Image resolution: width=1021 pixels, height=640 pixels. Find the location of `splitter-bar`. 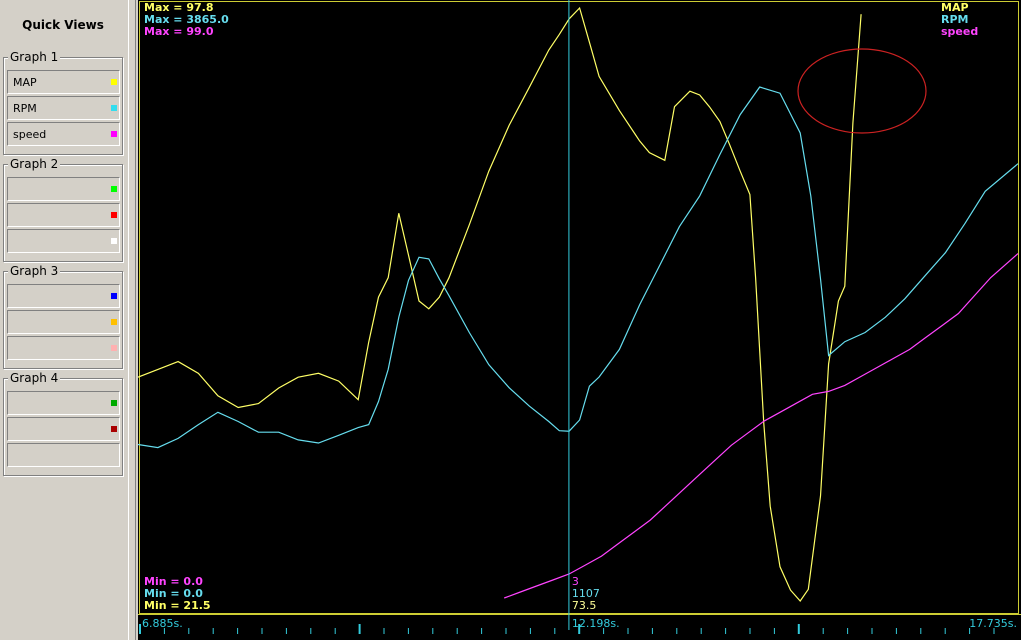

splitter-bar is located at coordinates (132, 320).